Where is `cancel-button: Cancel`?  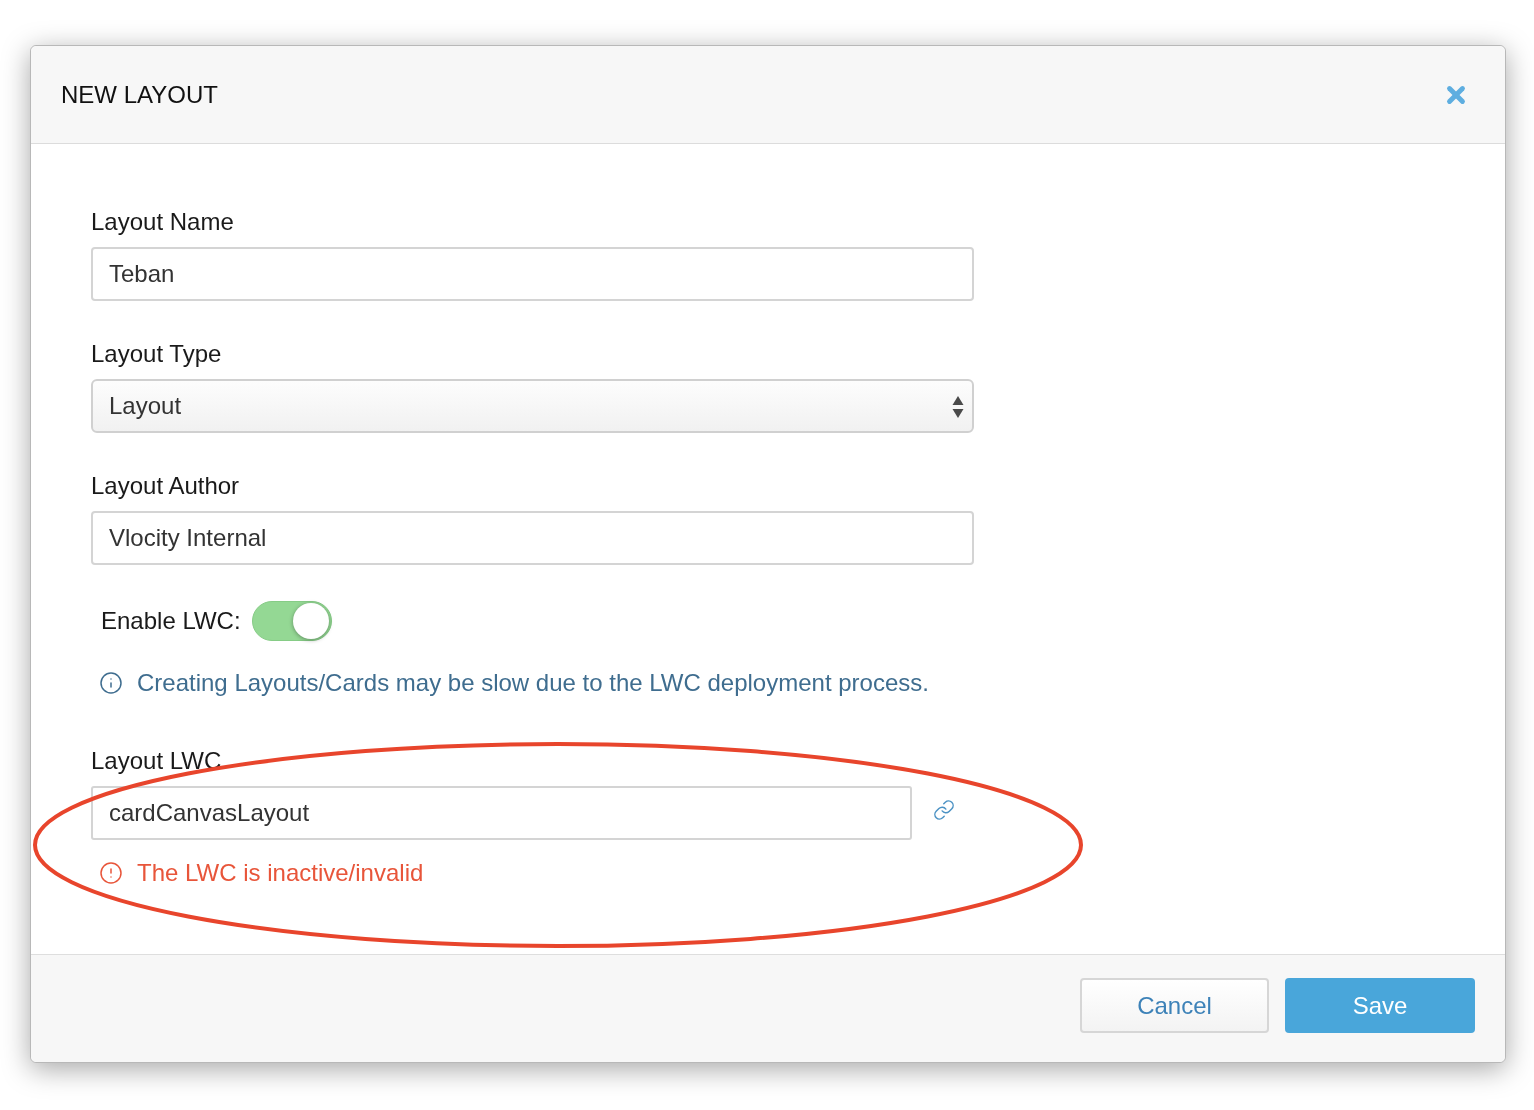 cancel-button: Cancel is located at coordinates (1174, 1005).